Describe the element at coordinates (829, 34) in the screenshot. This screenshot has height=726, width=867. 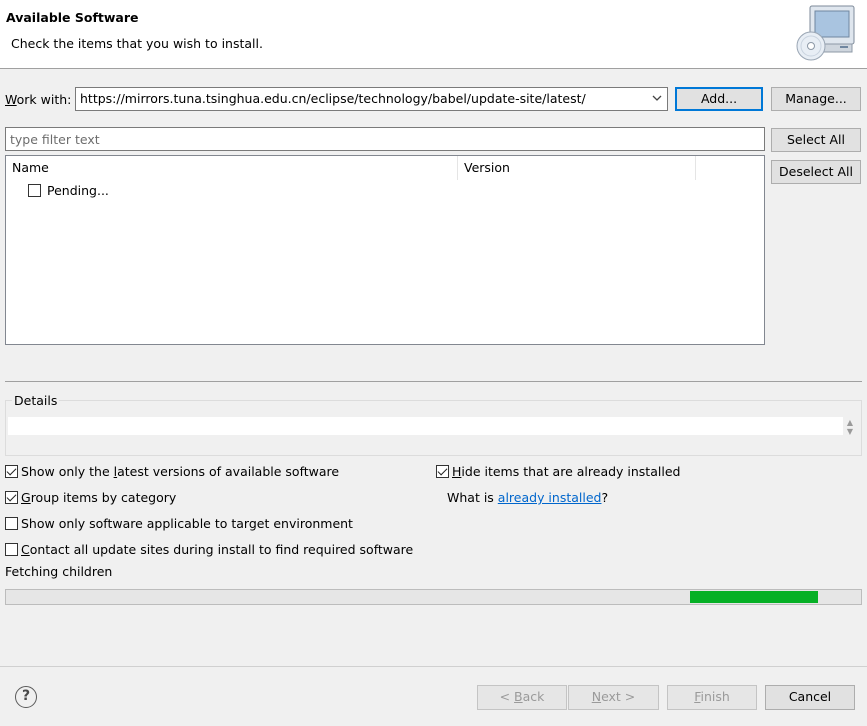
I see `install-monitor-cd-icon` at that location.